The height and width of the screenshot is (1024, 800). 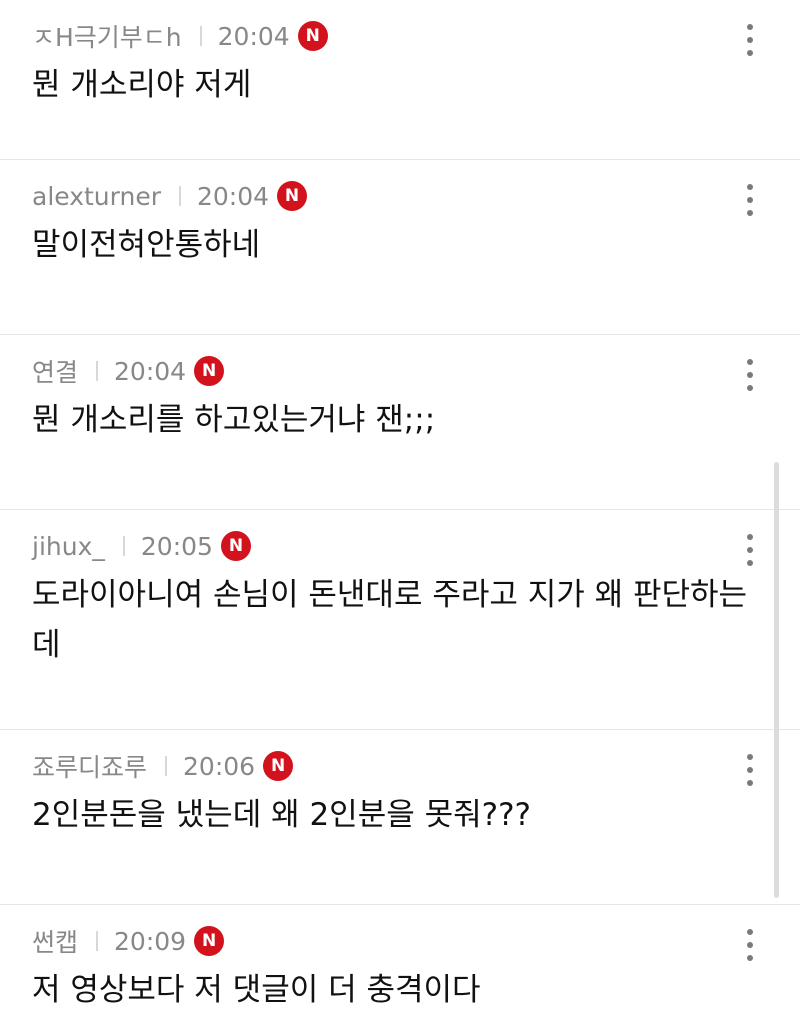 I want to click on comment-author: 썬캡, so click(x=55, y=941).